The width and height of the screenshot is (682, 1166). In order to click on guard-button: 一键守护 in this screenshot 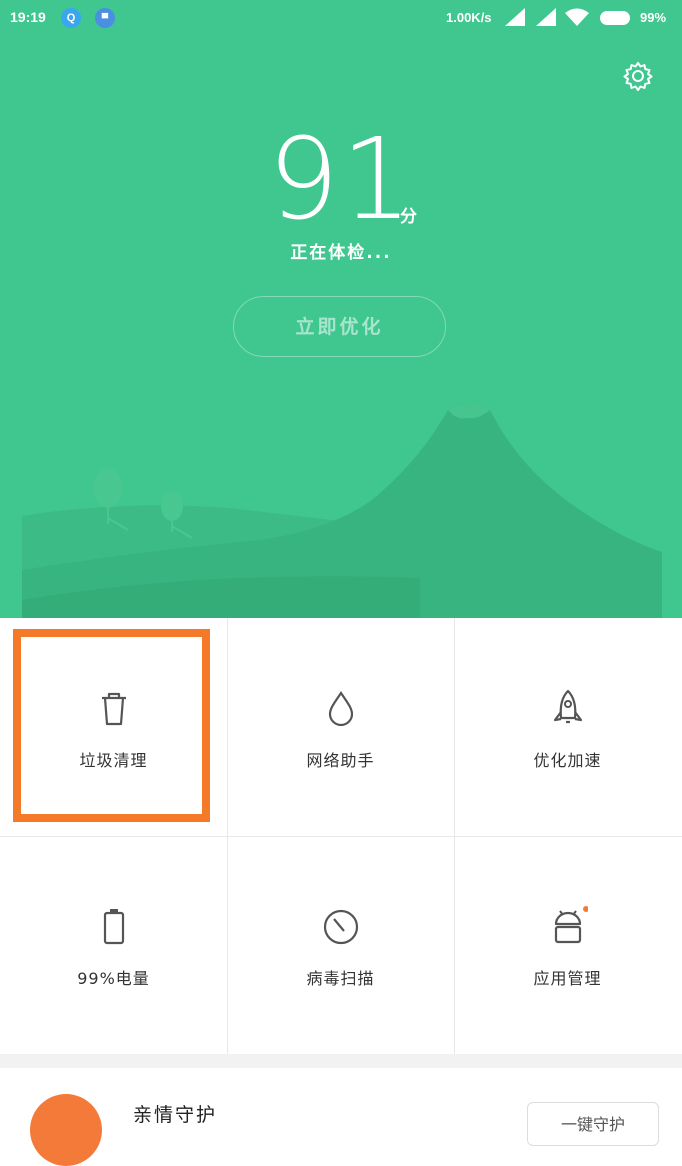, I will do `click(593, 1124)`.